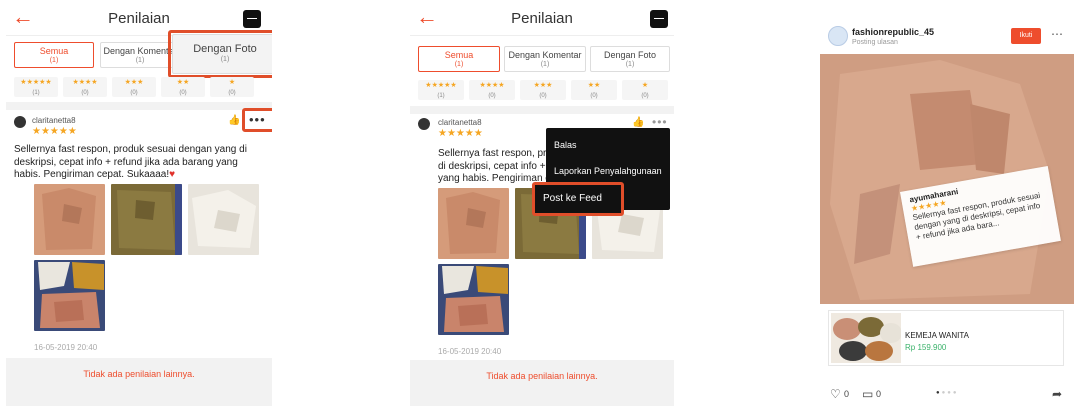 This screenshot has height=410, width=1080. What do you see at coordinates (866, 338) in the screenshot?
I see `product-image` at bounding box center [866, 338].